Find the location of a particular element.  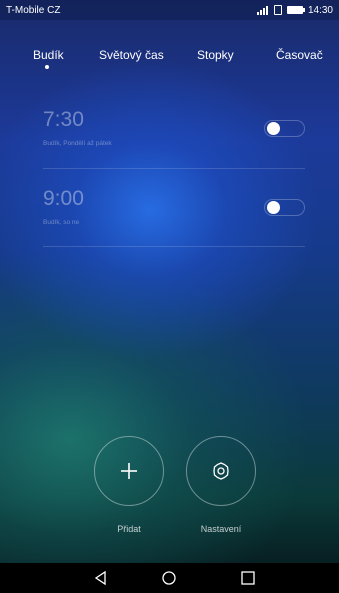

add-alarm-label: Přidat is located at coordinates (129, 529).